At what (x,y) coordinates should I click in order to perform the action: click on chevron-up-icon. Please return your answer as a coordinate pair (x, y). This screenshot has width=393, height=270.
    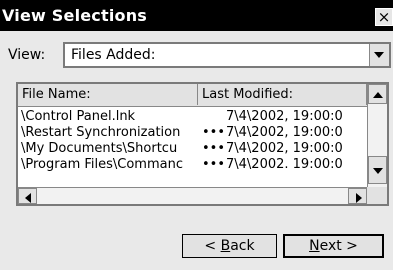
    Looking at the image, I should click on (378, 95).